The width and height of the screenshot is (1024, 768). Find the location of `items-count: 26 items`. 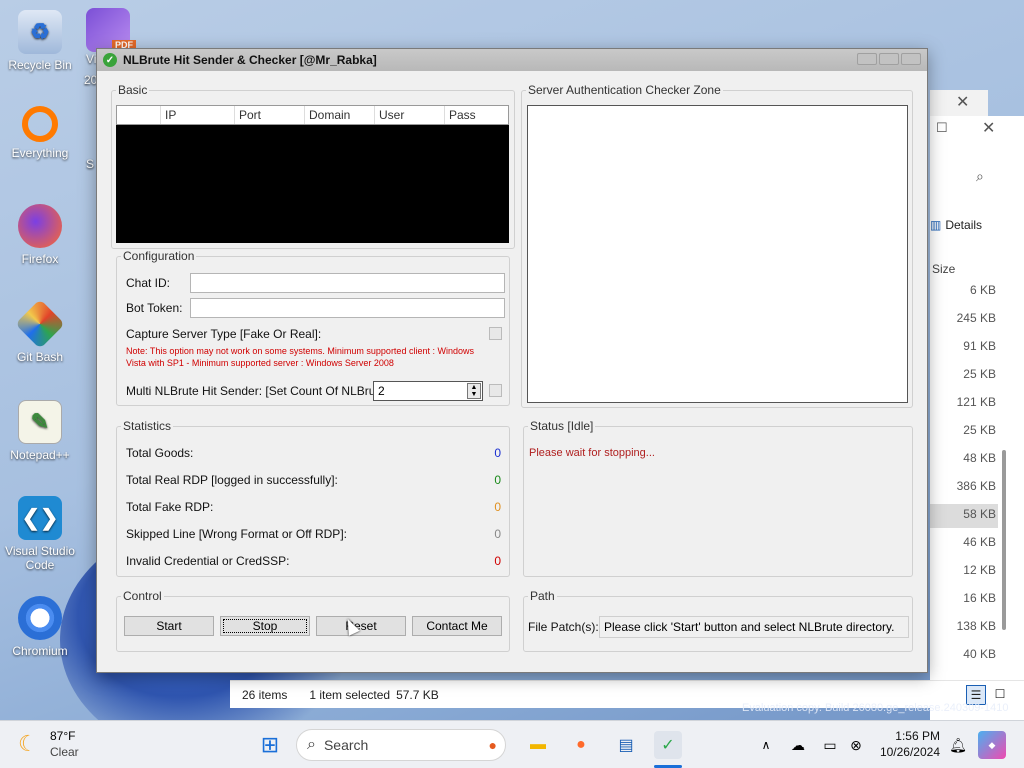

items-count: 26 items is located at coordinates (265, 694).